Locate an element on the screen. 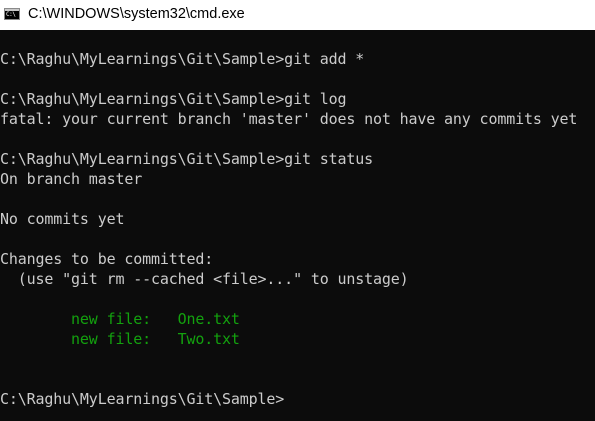 This screenshot has width=595, height=421. window-title: C:\WINDOWS\system32\cmd.exe is located at coordinates (136, 14).